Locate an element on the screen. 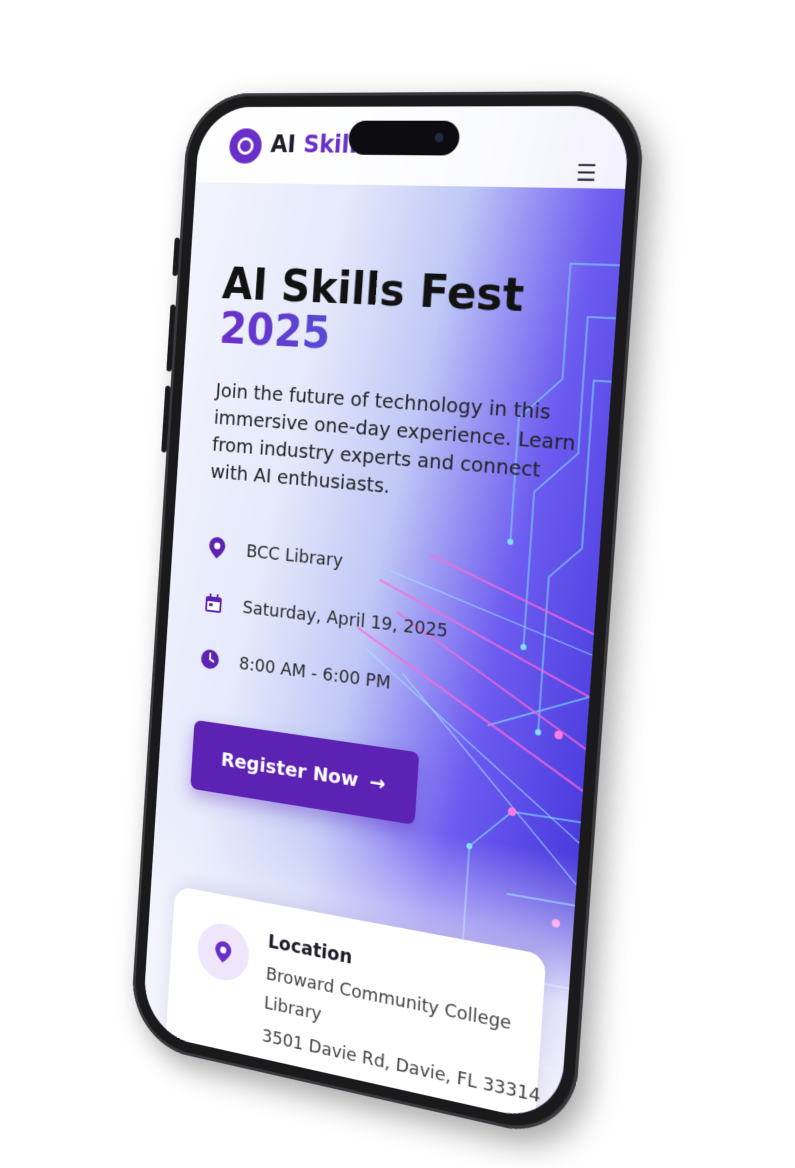 This screenshot has height=1168, width=795. date-text: Saturday, April 19, 2025 is located at coordinates (345, 619).